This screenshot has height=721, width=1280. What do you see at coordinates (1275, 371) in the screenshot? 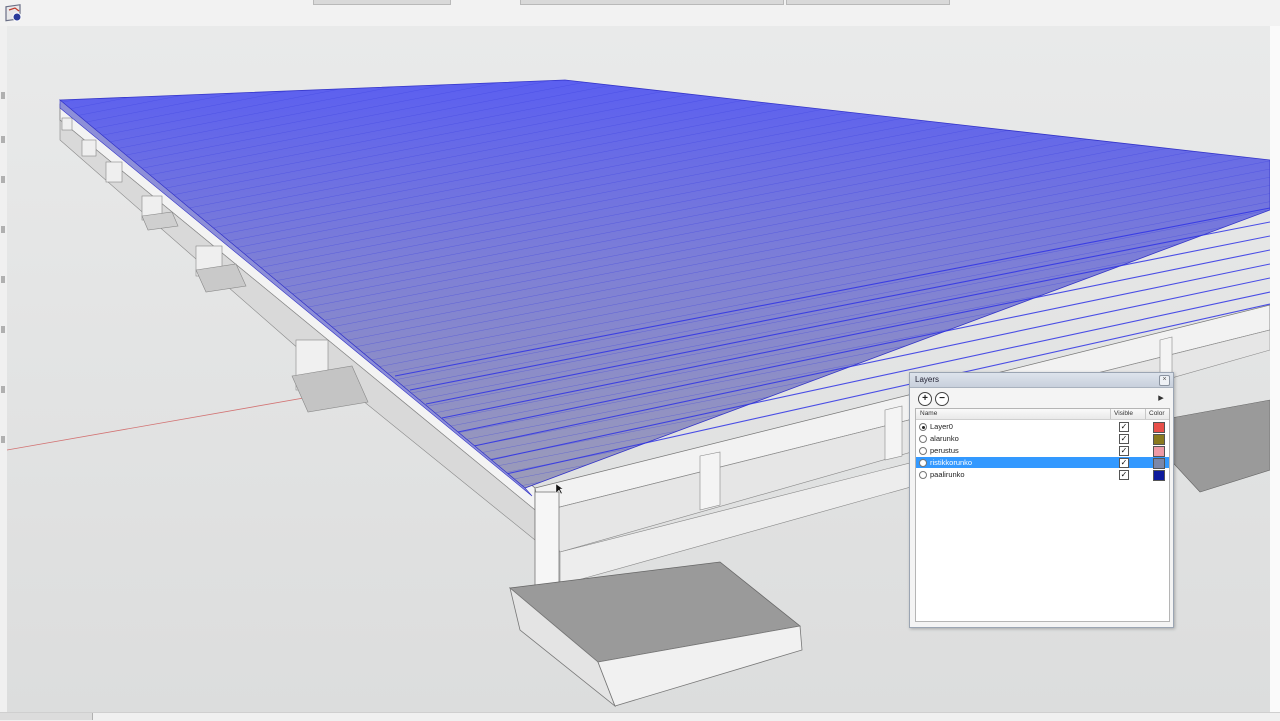
I see `right-edge-strip` at bounding box center [1275, 371].